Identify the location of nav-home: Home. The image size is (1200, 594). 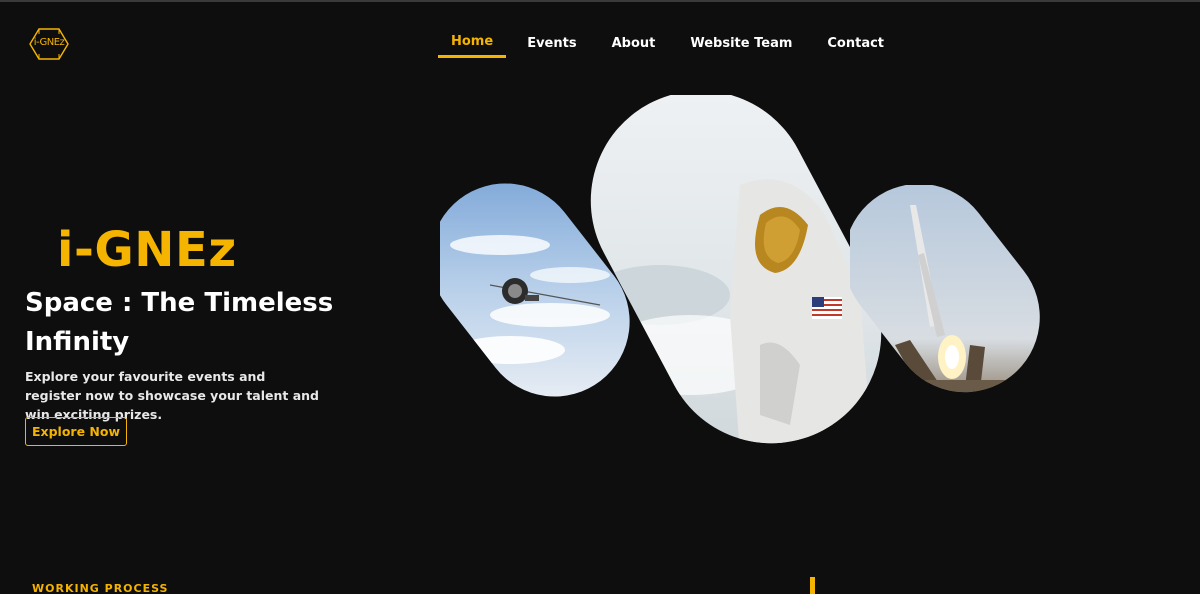
(472, 44).